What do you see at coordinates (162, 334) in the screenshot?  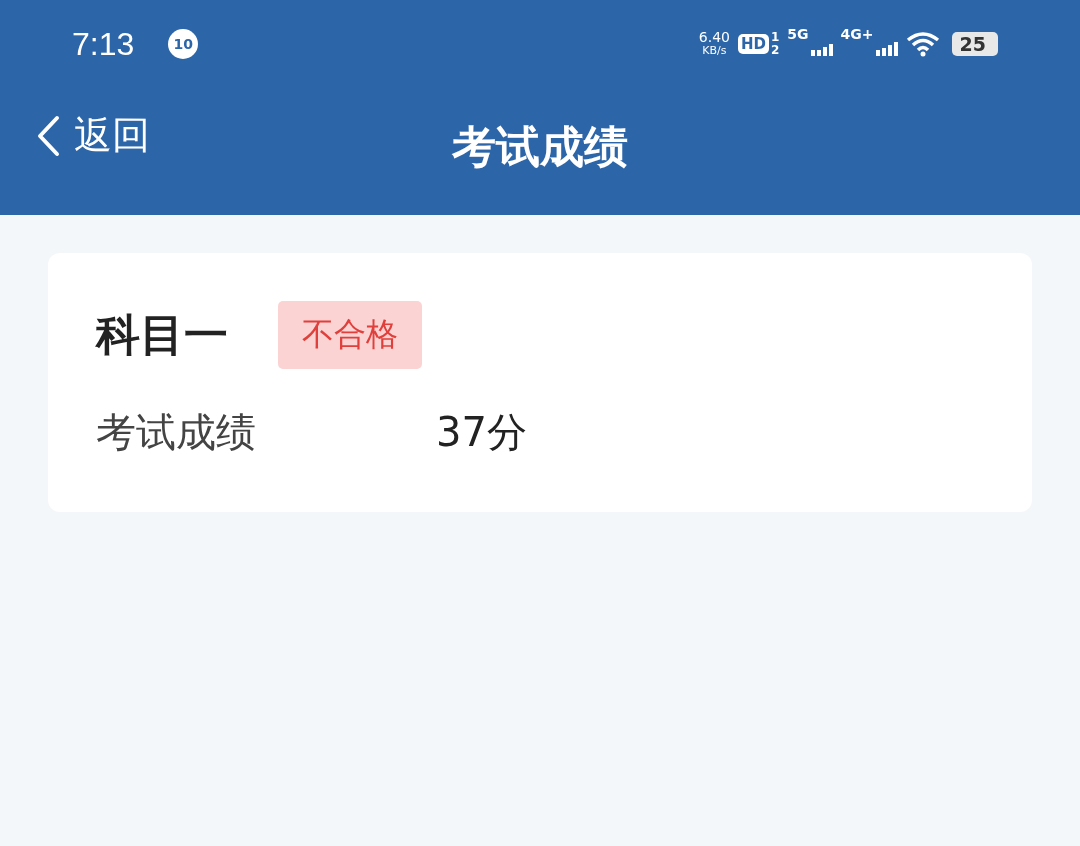 I see `subject-name: 科目一` at bounding box center [162, 334].